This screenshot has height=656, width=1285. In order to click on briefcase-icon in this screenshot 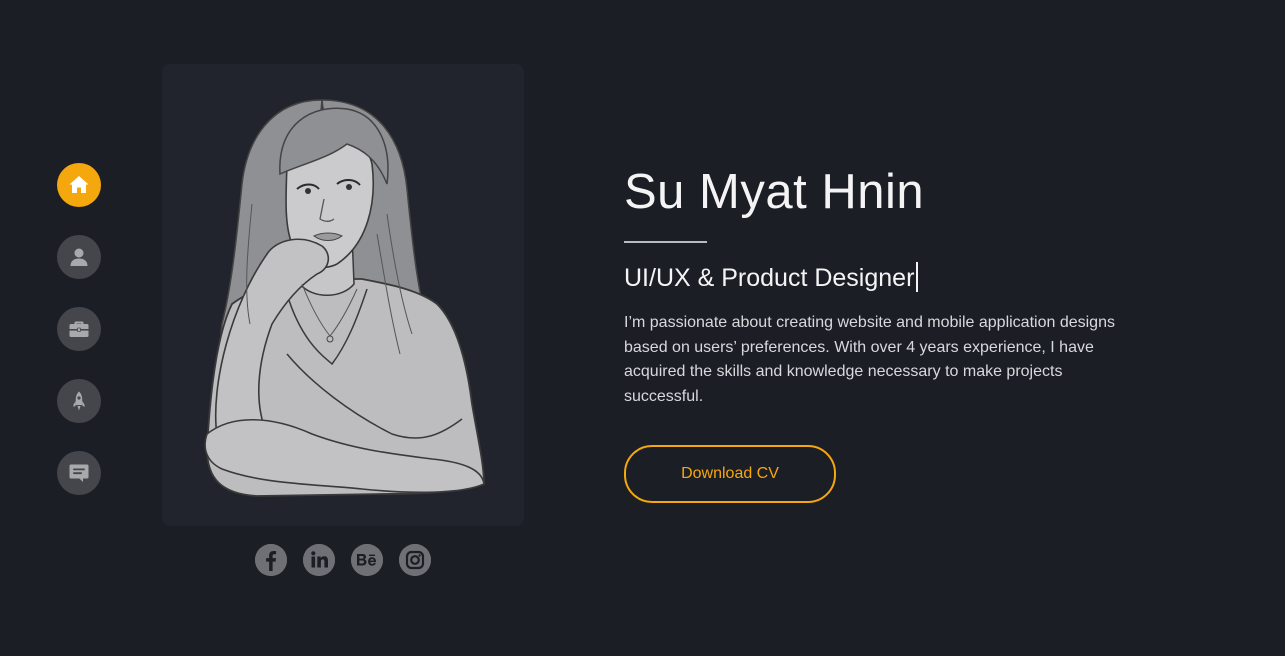, I will do `click(79, 329)`.